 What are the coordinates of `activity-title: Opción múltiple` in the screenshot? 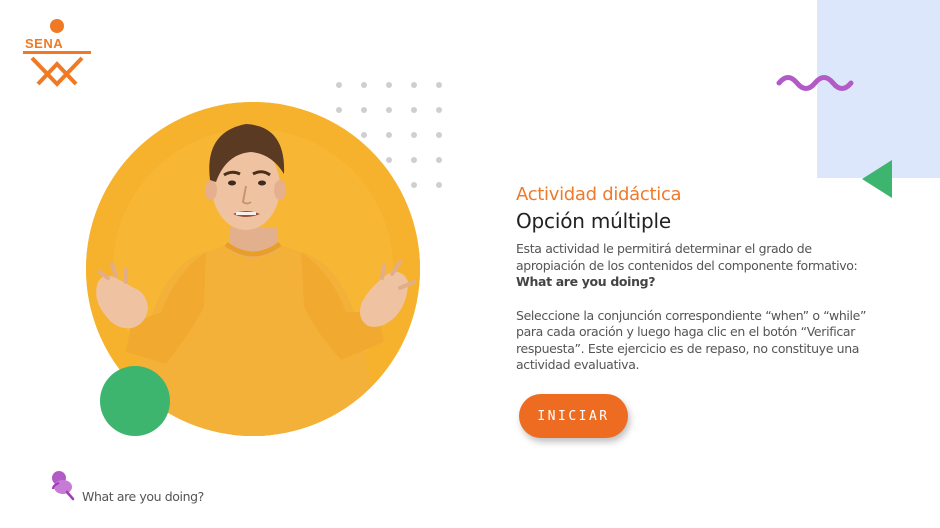 It's located at (593, 221).